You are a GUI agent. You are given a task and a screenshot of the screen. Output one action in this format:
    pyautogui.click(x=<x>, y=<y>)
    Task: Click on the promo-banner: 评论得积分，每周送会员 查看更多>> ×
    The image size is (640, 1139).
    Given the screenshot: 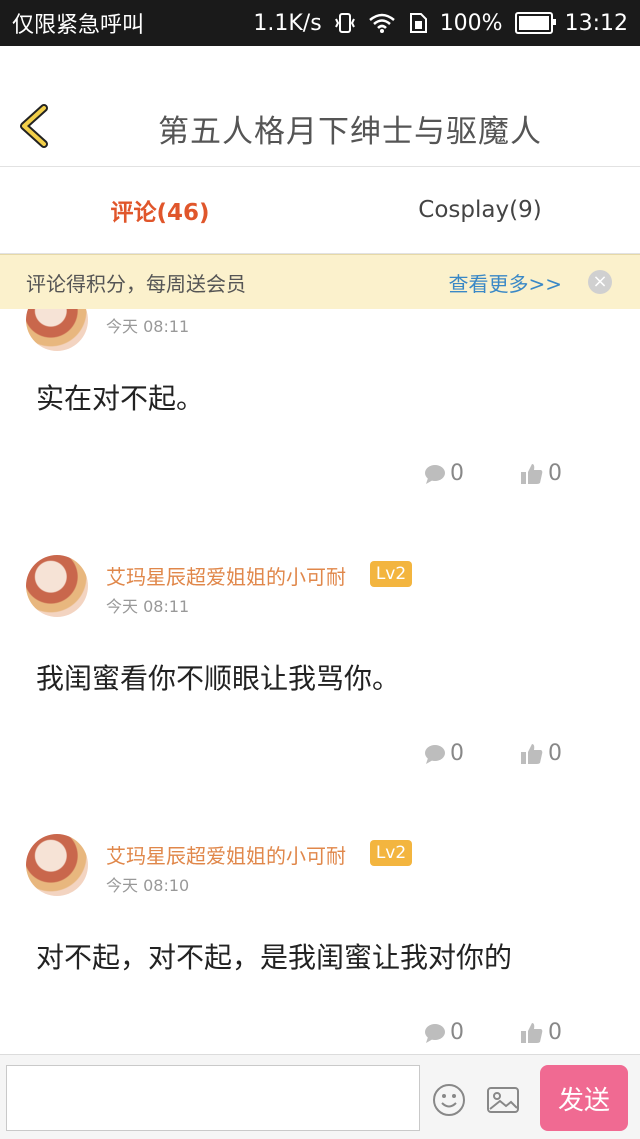 What is the action you would take?
    pyautogui.click(x=320, y=282)
    